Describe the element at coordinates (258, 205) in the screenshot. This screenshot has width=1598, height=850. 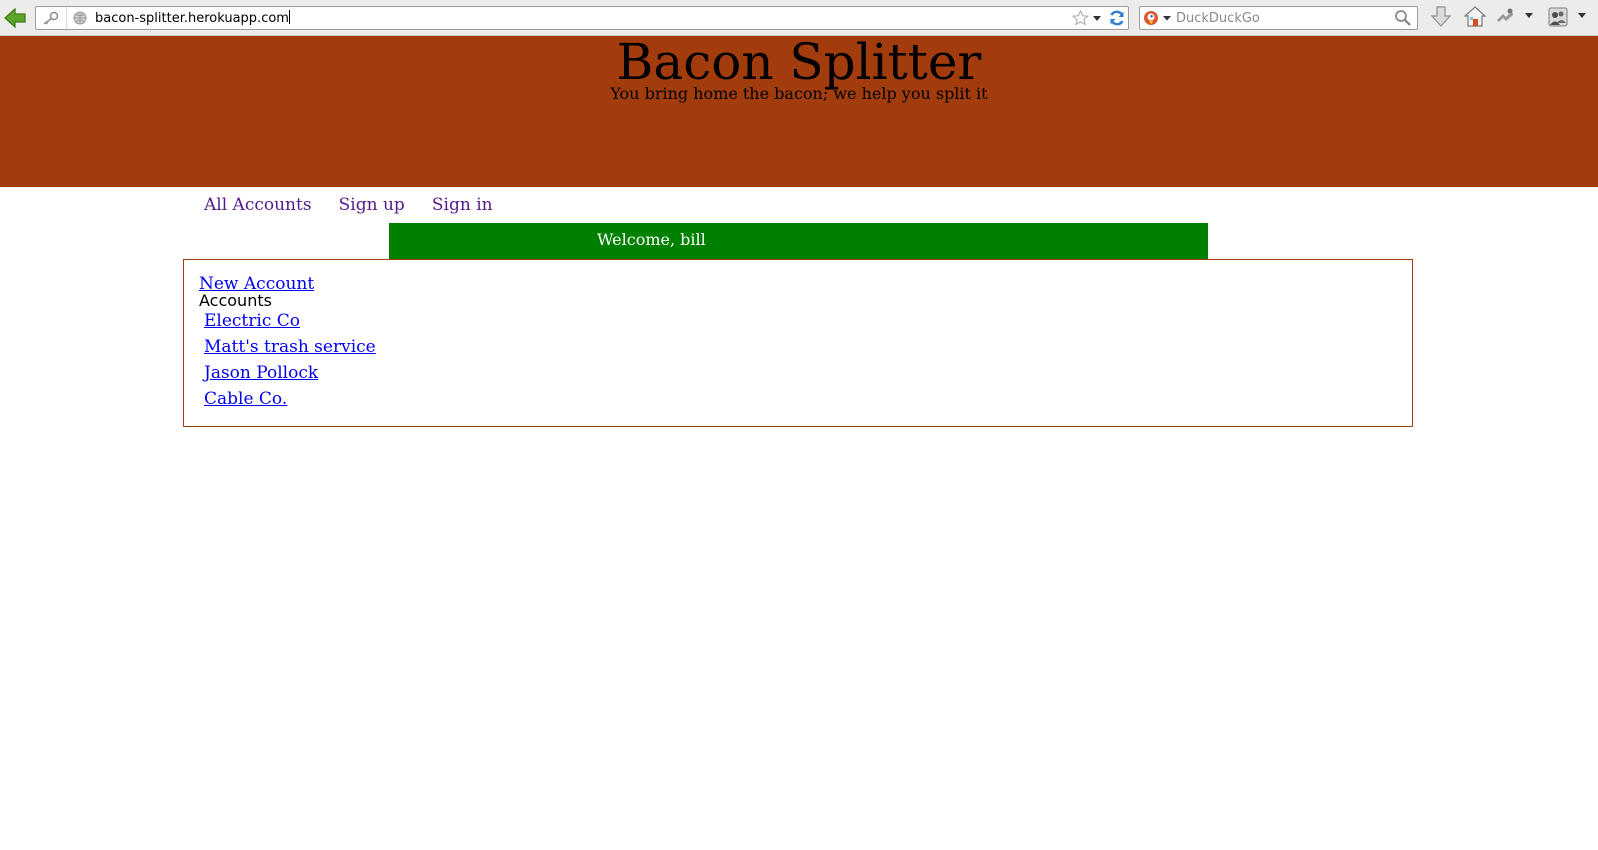
I see `nav-all-accounts-link: All Accounts` at that location.